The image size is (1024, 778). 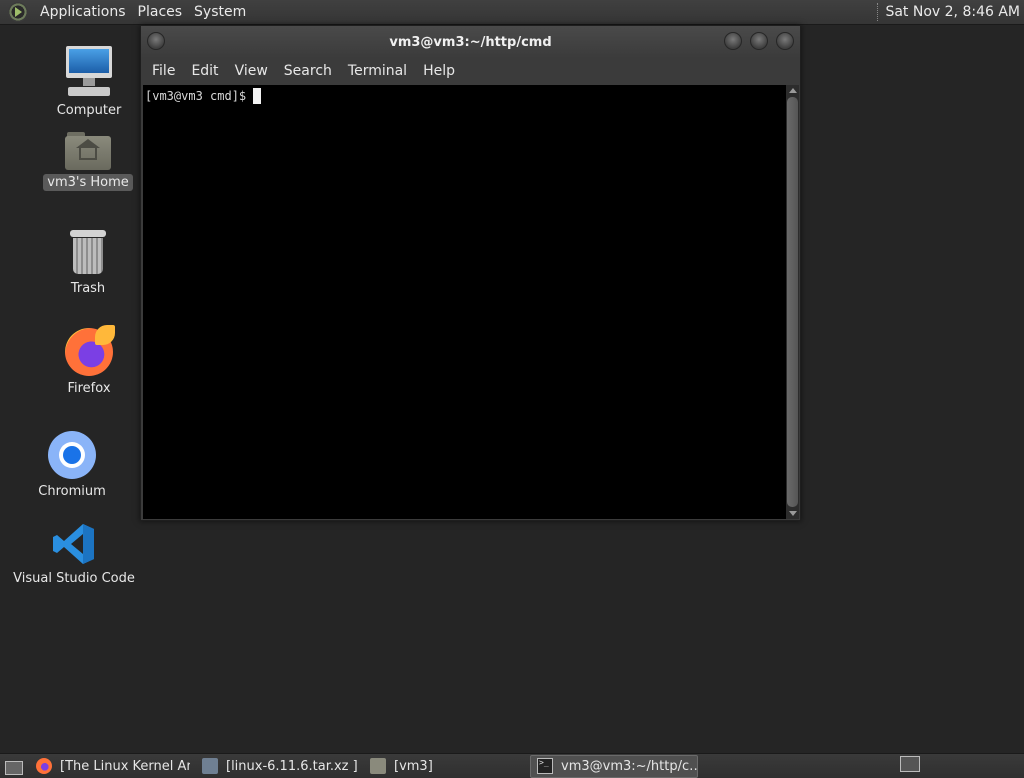 I want to click on minimize-button, so click(x=733, y=41).